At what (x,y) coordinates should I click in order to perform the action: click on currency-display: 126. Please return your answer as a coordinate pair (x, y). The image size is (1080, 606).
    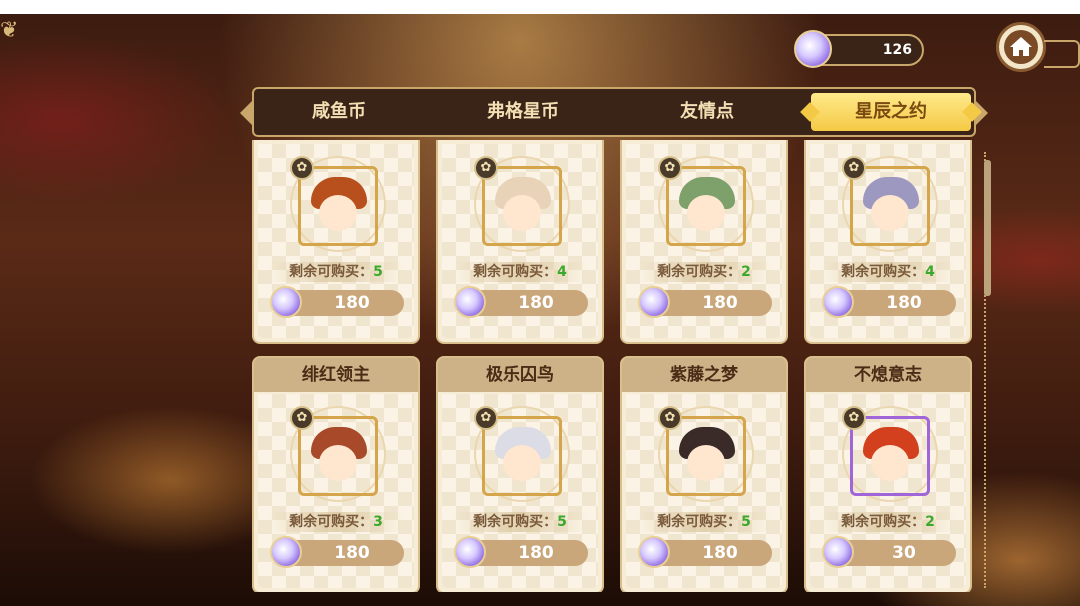
    Looking at the image, I should click on (859, 49).